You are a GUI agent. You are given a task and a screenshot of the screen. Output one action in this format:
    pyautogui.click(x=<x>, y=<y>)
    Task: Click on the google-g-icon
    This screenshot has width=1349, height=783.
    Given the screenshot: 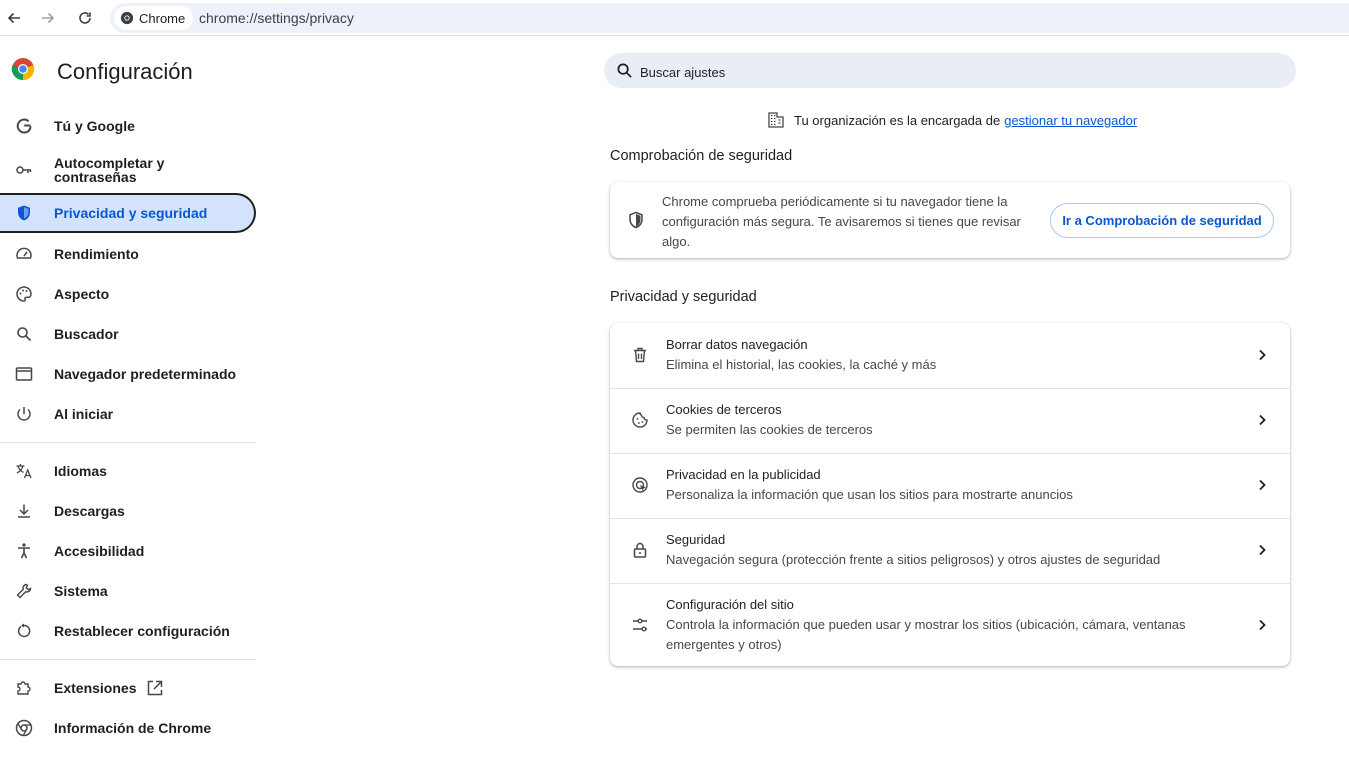 What is the action you would take?
    pyautogui.click(x=24, y=126)
    